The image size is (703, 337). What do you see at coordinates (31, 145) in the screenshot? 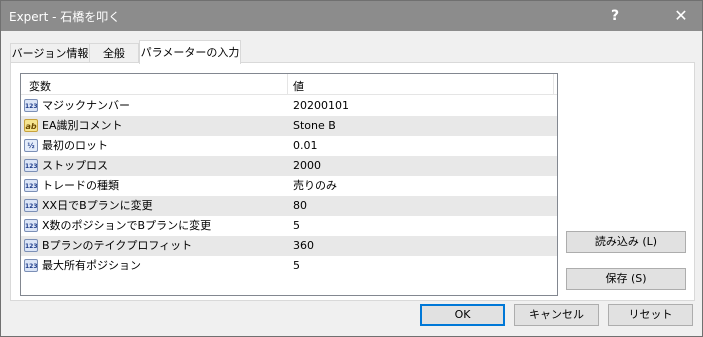
I see `fraction-double-icon: ½` at bounding box center [31, 145].